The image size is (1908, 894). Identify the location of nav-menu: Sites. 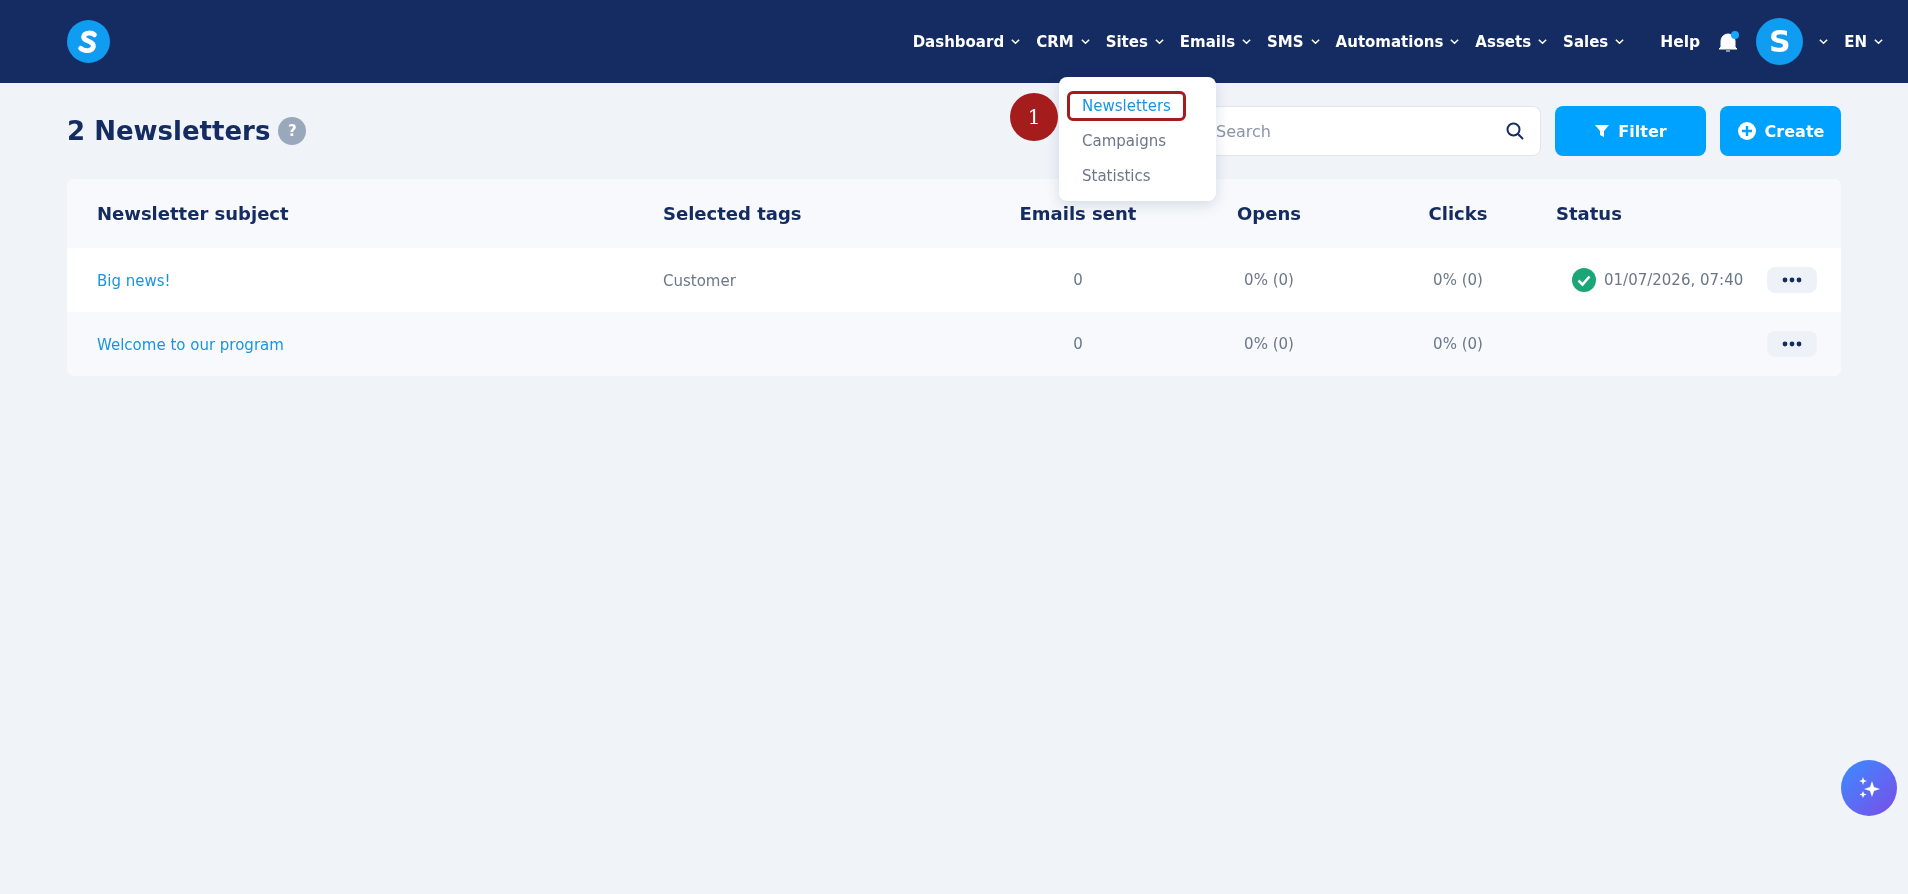
(1135, 41).